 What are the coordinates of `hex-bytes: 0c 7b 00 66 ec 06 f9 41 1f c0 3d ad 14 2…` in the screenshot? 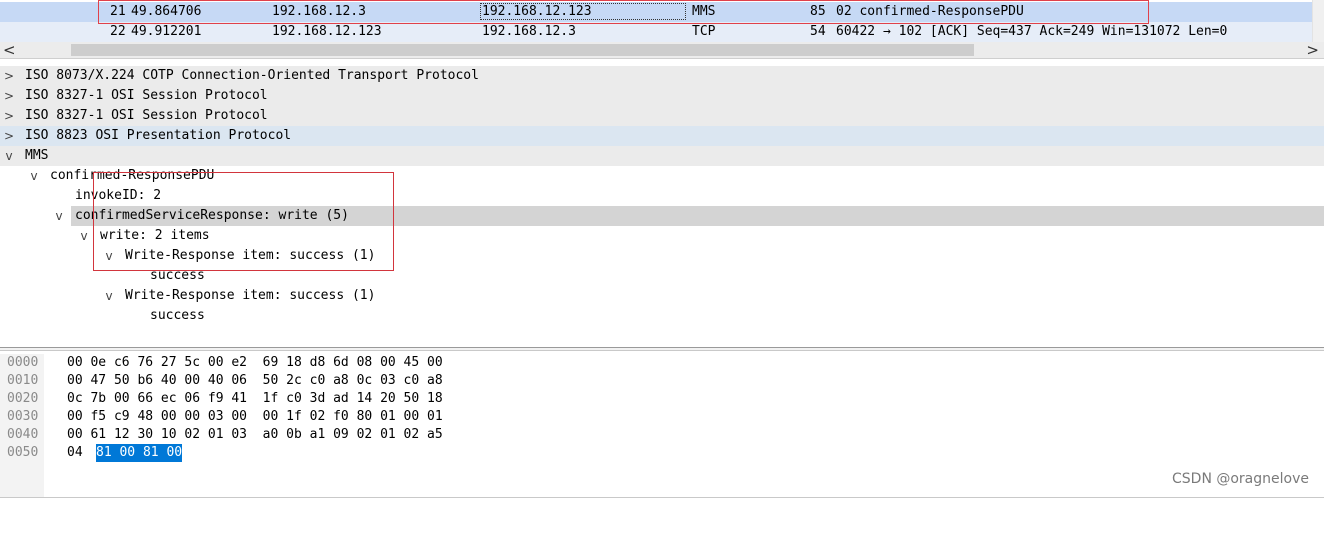 It's located at (255, 398).